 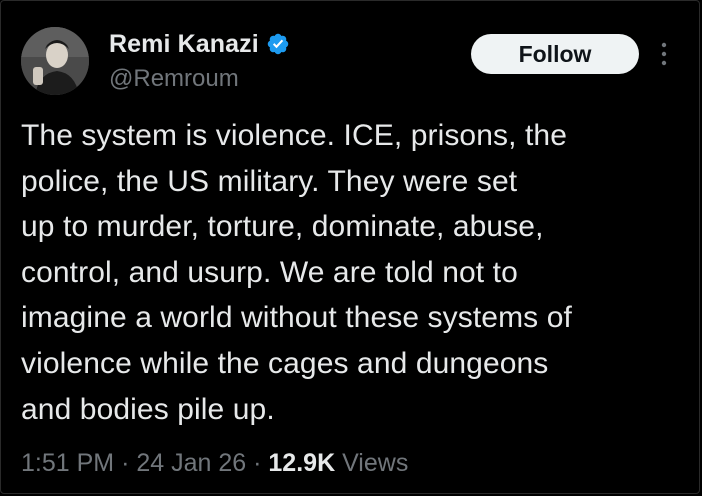 What do you see at coordinates (199, 79) in the screenshot?
I see `author-handle: @Remroum` at bounding box center [199, 79].